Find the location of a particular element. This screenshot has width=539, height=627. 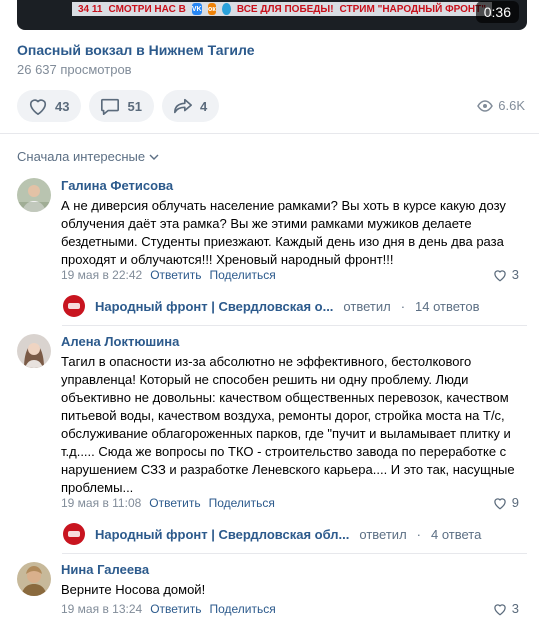

view-count-value: 6.6K is located at coordinates (511, 105).